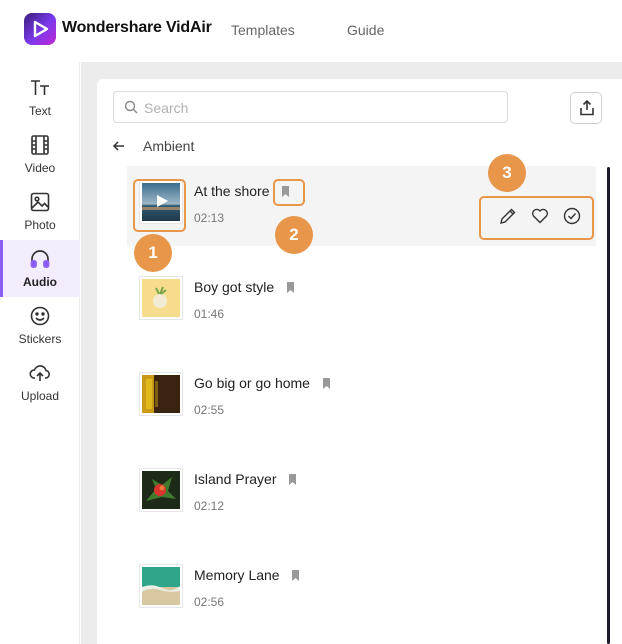 The image size is (622, 644). I want to click on sidebar-item-text: Text, so click(40, 97).